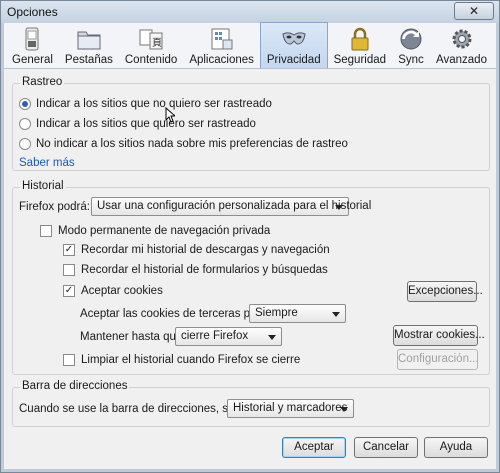 The width and height of the screenshot is (500, 473). I want to click on firefox-will-label: Firefox podrá:, so click(54, 207).